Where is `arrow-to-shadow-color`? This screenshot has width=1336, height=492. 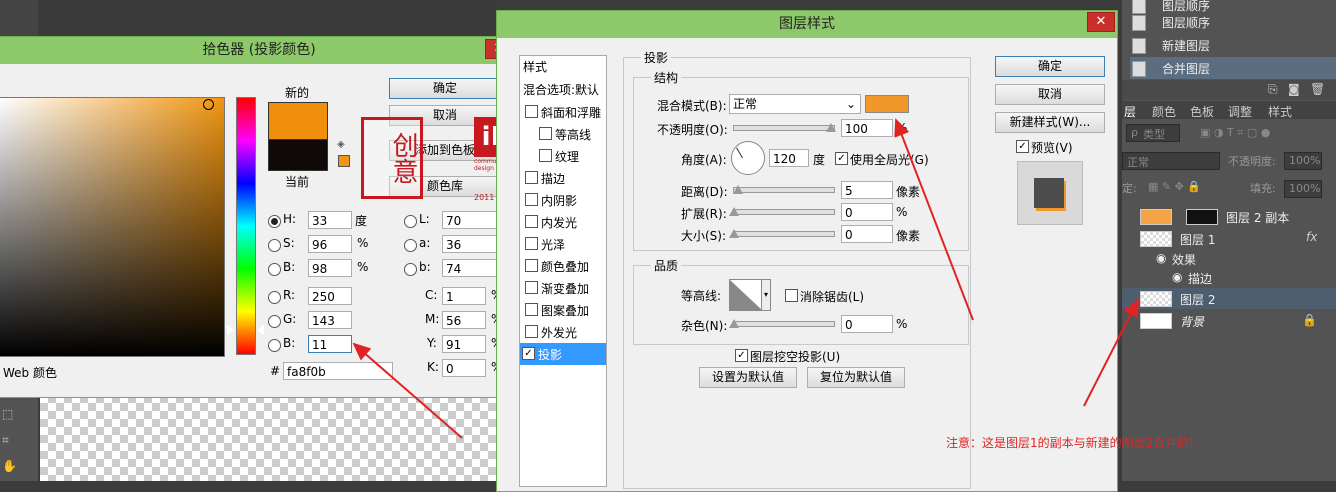
arrow-to-shadow-color is located at coordinates (934, 219).